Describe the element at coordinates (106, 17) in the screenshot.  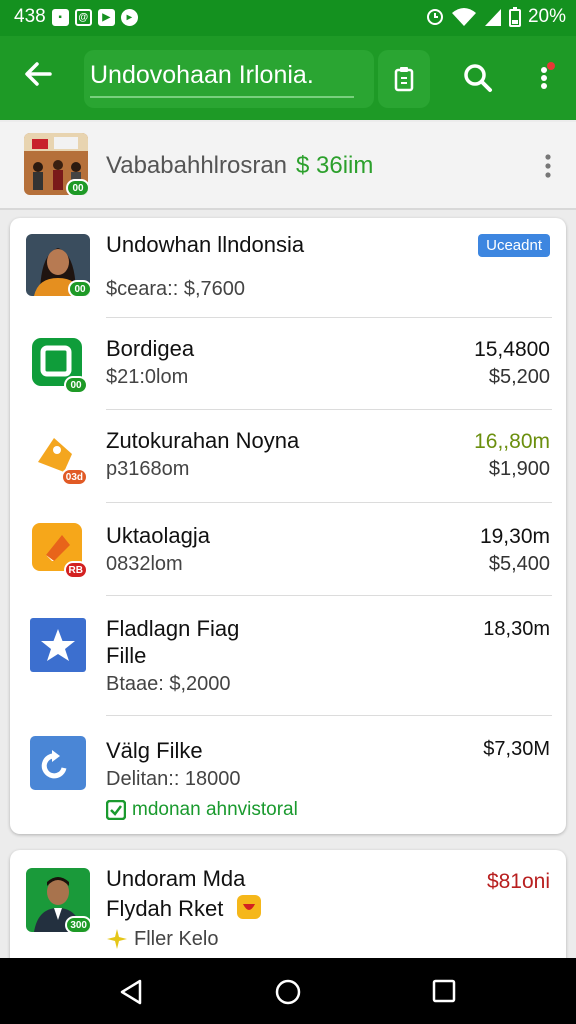
I see `media-icon: ▶` at that location.